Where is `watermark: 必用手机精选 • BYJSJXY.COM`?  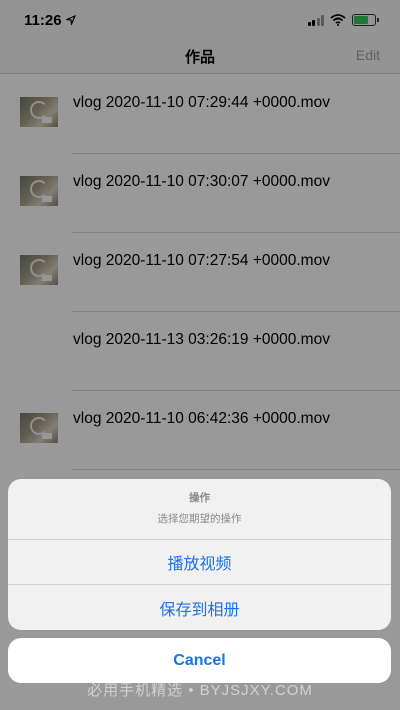
watermark: 必用手机精选 • BYJSJXY.COM is located at coordinates (200, 690).